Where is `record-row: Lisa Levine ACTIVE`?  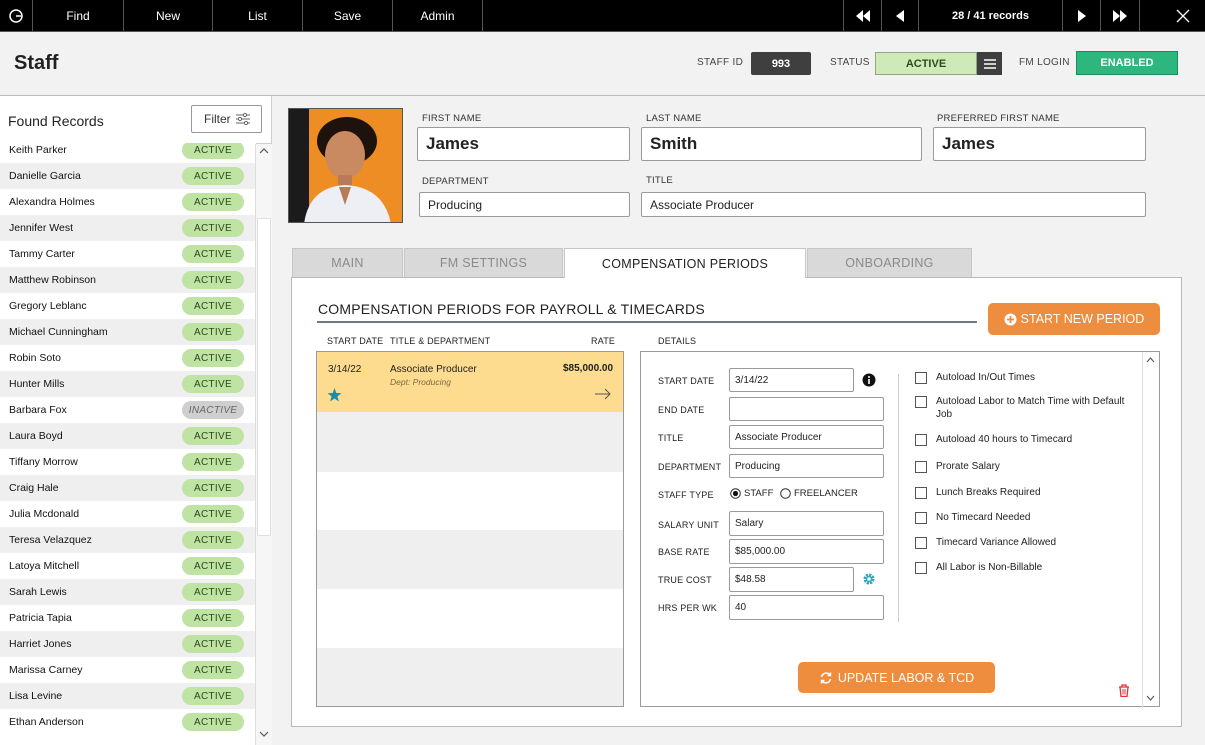 record-row: Lisa Levine ACTIVE is located at coordinates (128, 696).